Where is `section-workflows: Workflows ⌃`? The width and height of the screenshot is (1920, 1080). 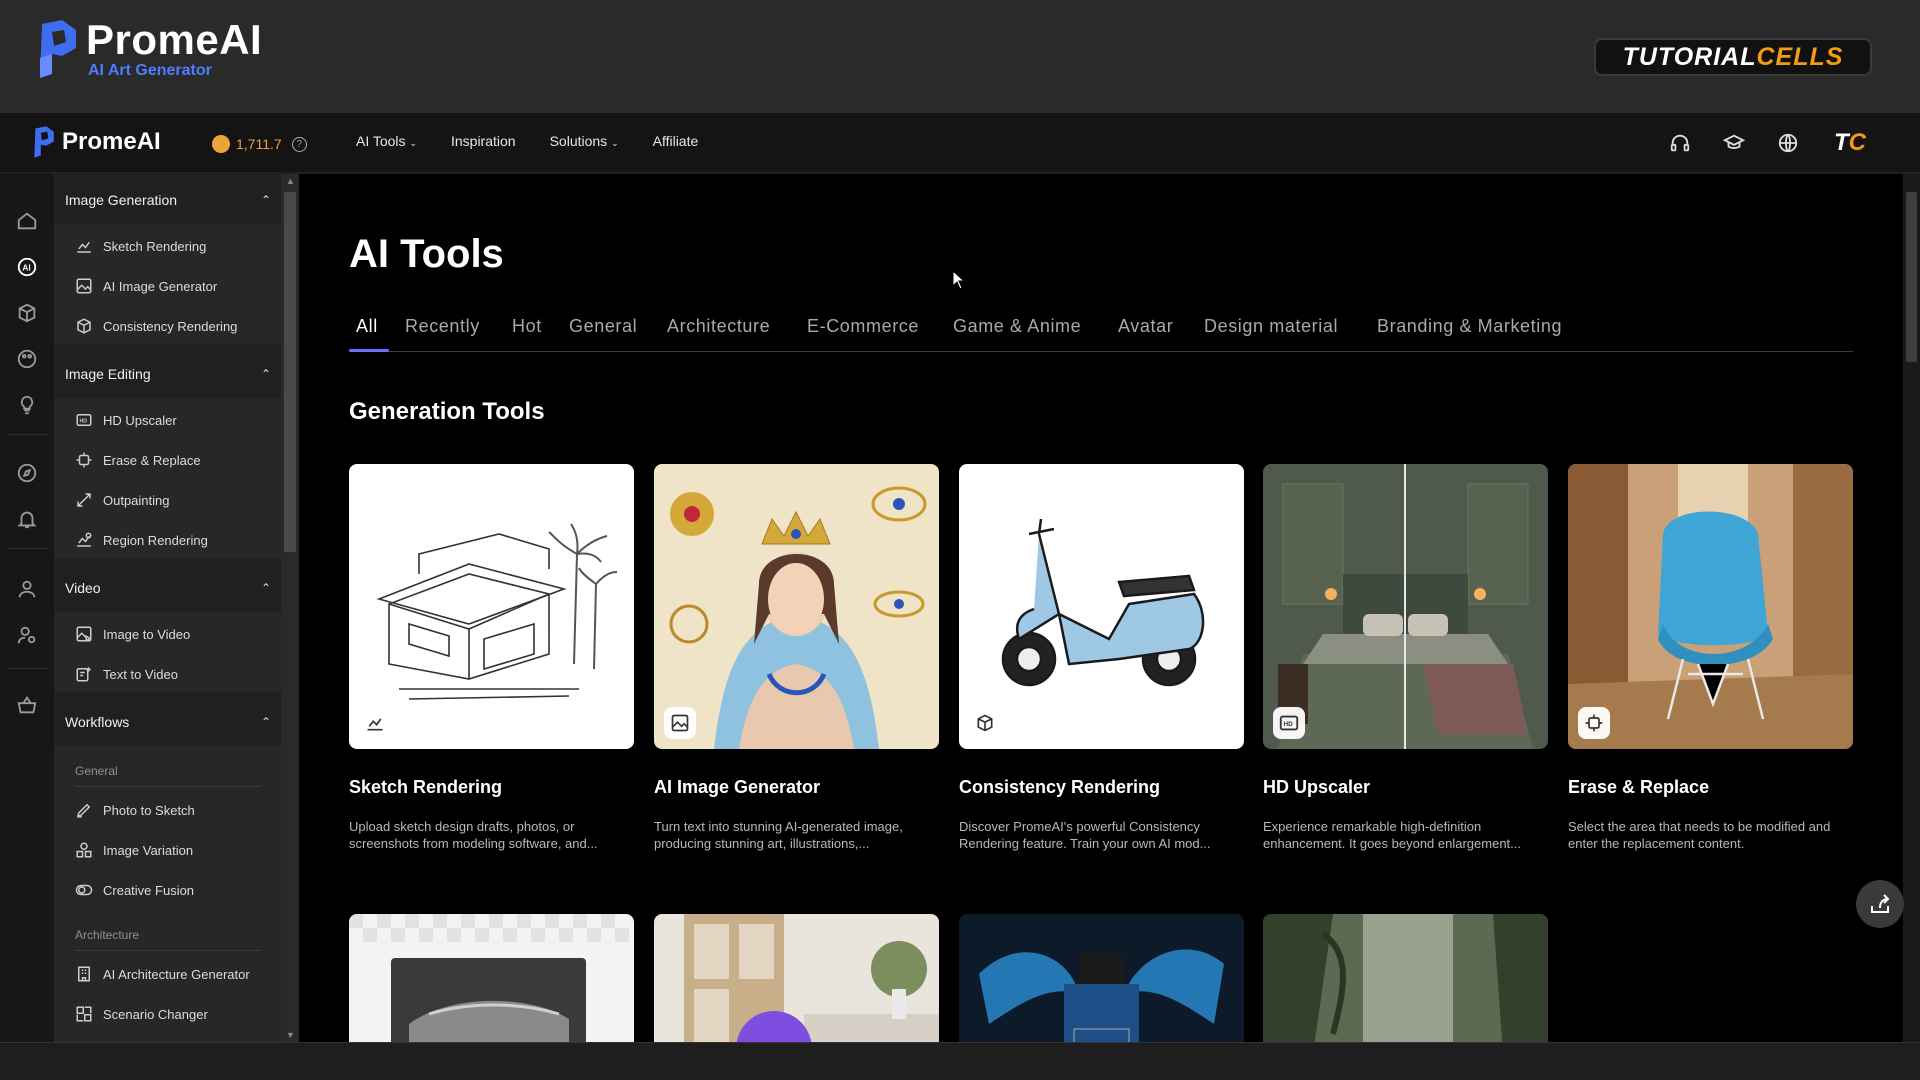 section-workflows: Workflows ⌃ is located at coordinates (168, 722).